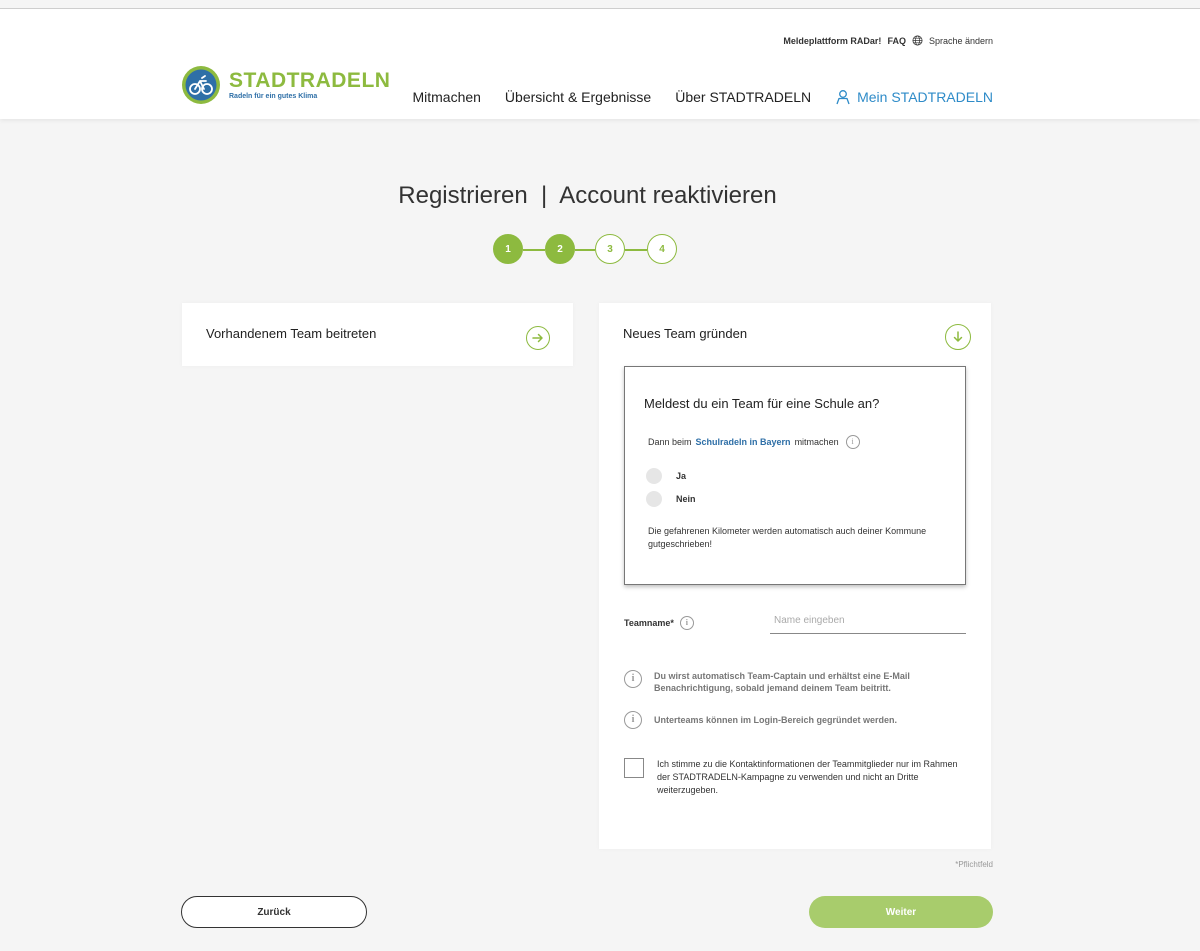  Describe the element at coordinates (901, 912) in the screenshot. I see `next-button: Weiter` at that location.